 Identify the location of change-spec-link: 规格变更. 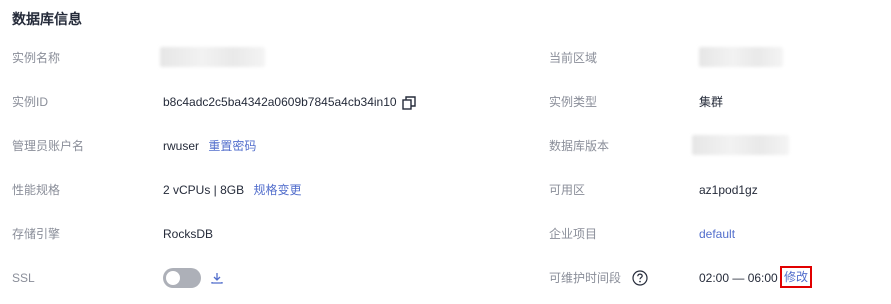
(277, 190).